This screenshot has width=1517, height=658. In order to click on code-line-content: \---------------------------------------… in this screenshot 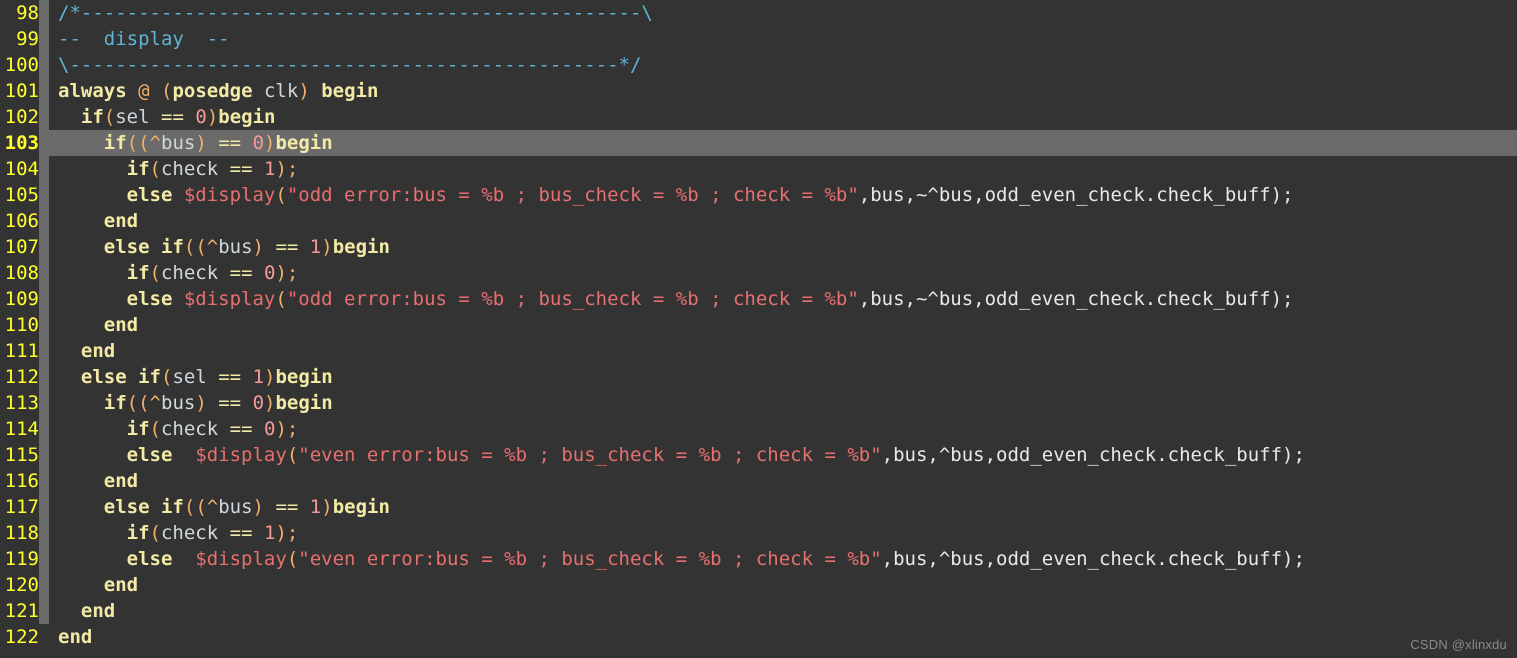, I will do `click(783, 65)`.